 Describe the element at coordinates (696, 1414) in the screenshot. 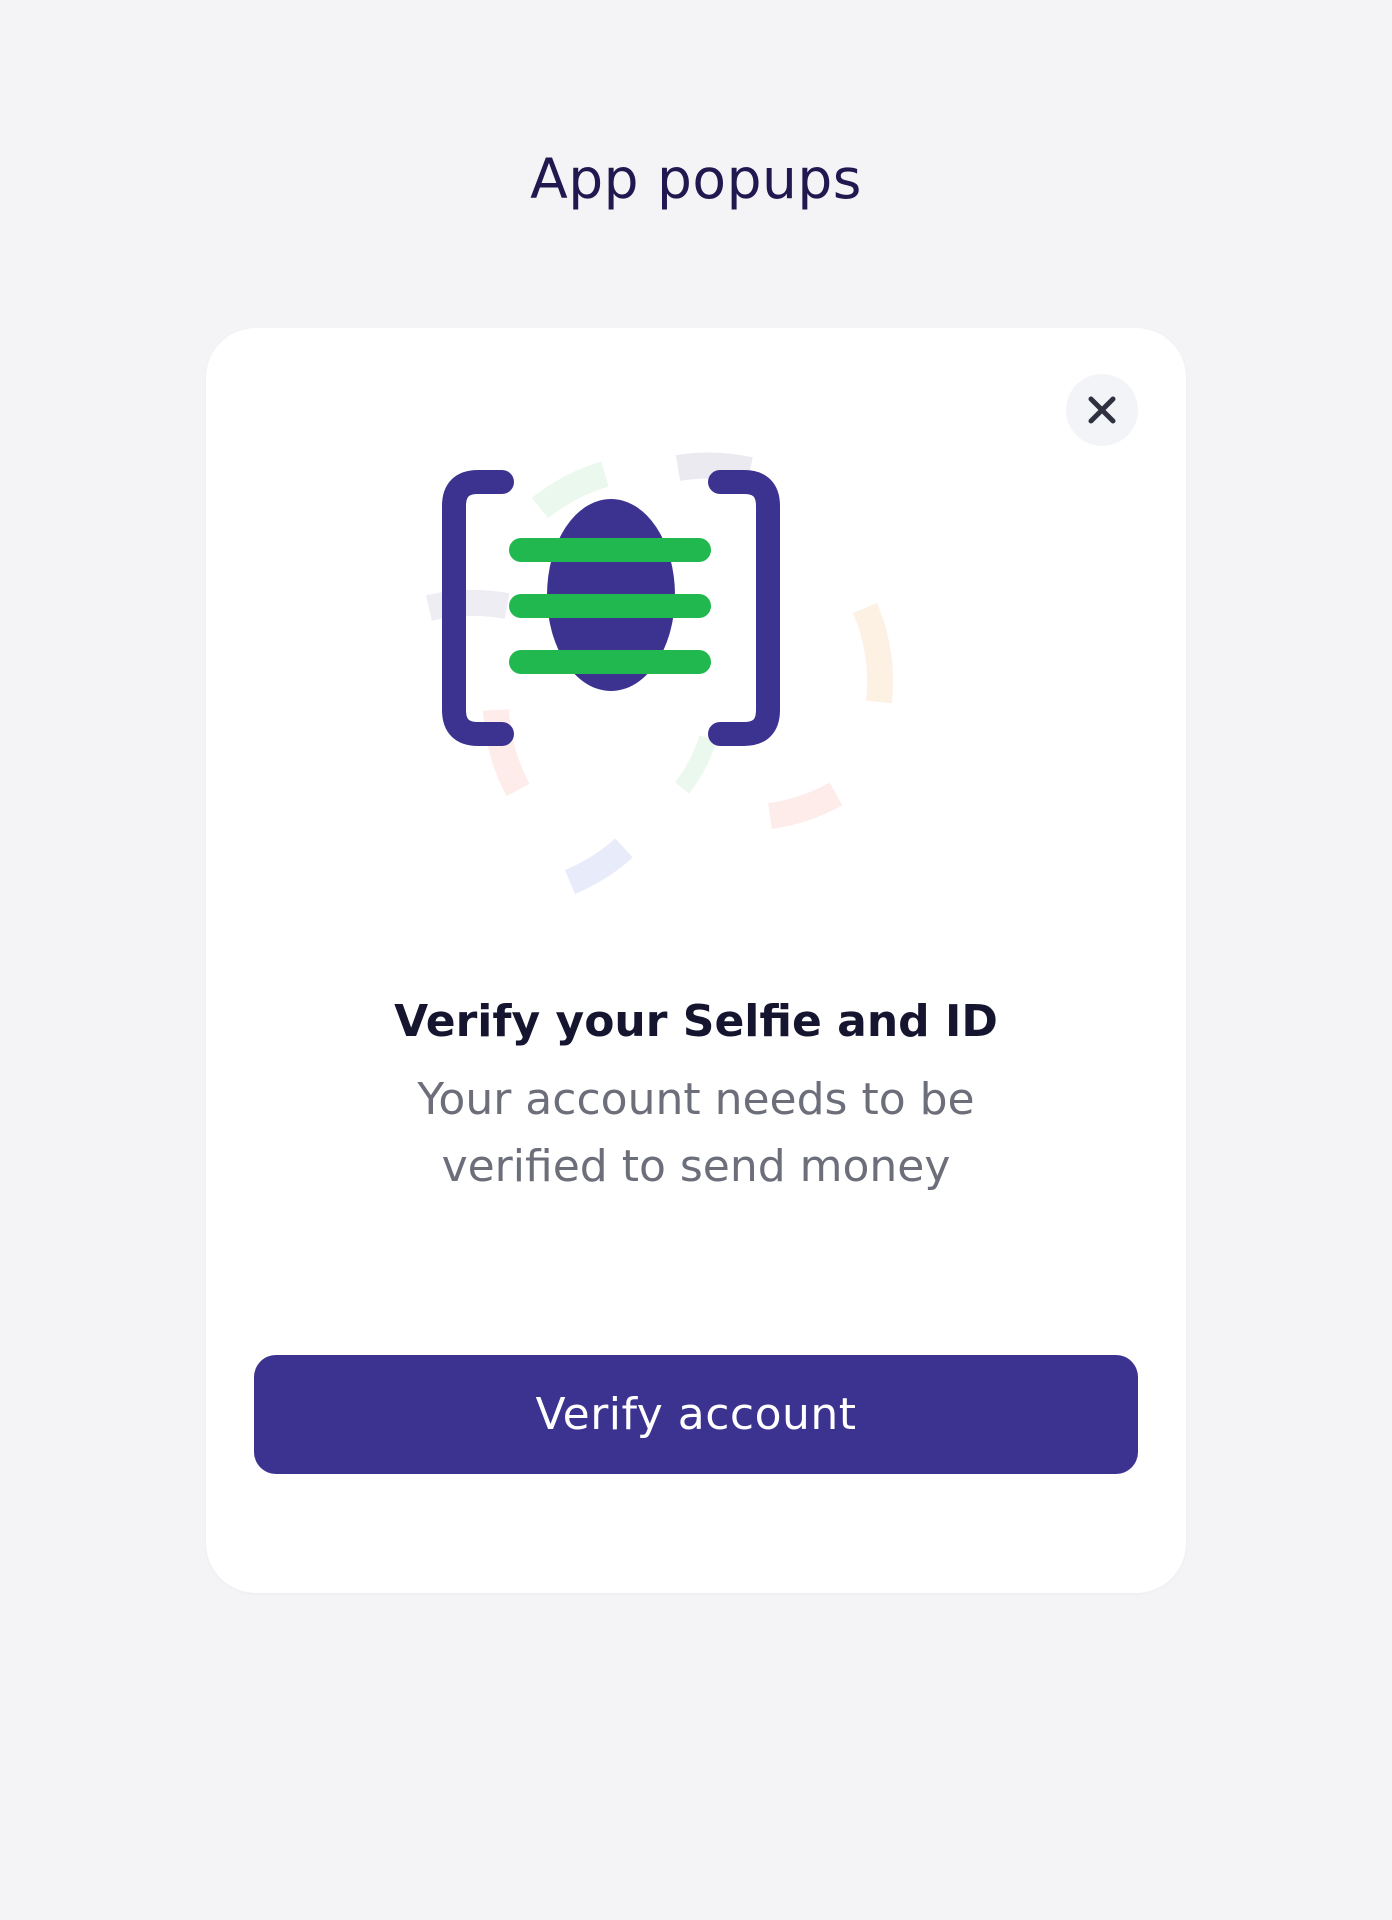

I see `verify-account-button: Verify account` at that location.